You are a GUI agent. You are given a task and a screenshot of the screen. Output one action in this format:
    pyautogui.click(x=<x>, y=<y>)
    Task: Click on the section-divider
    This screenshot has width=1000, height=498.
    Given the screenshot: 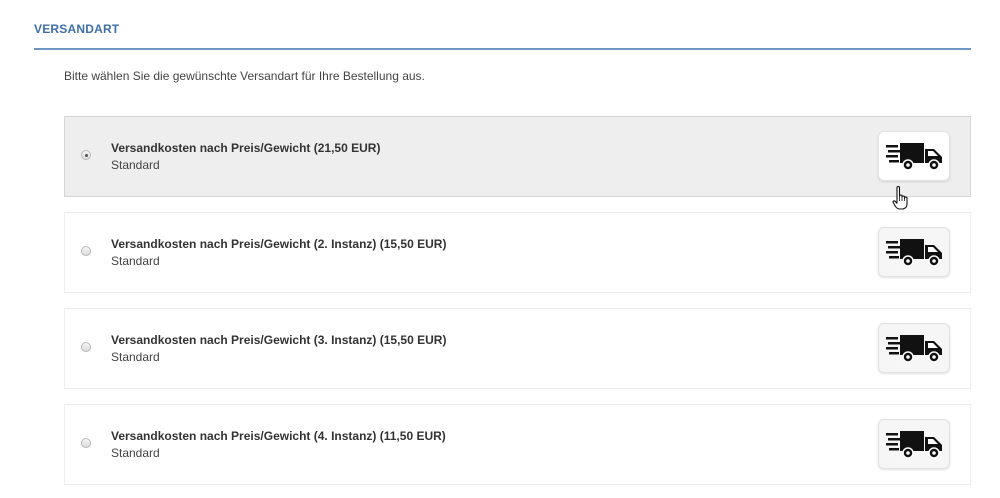 What is the action you would take?
    pyautogui.click(x=502, y=49)
    